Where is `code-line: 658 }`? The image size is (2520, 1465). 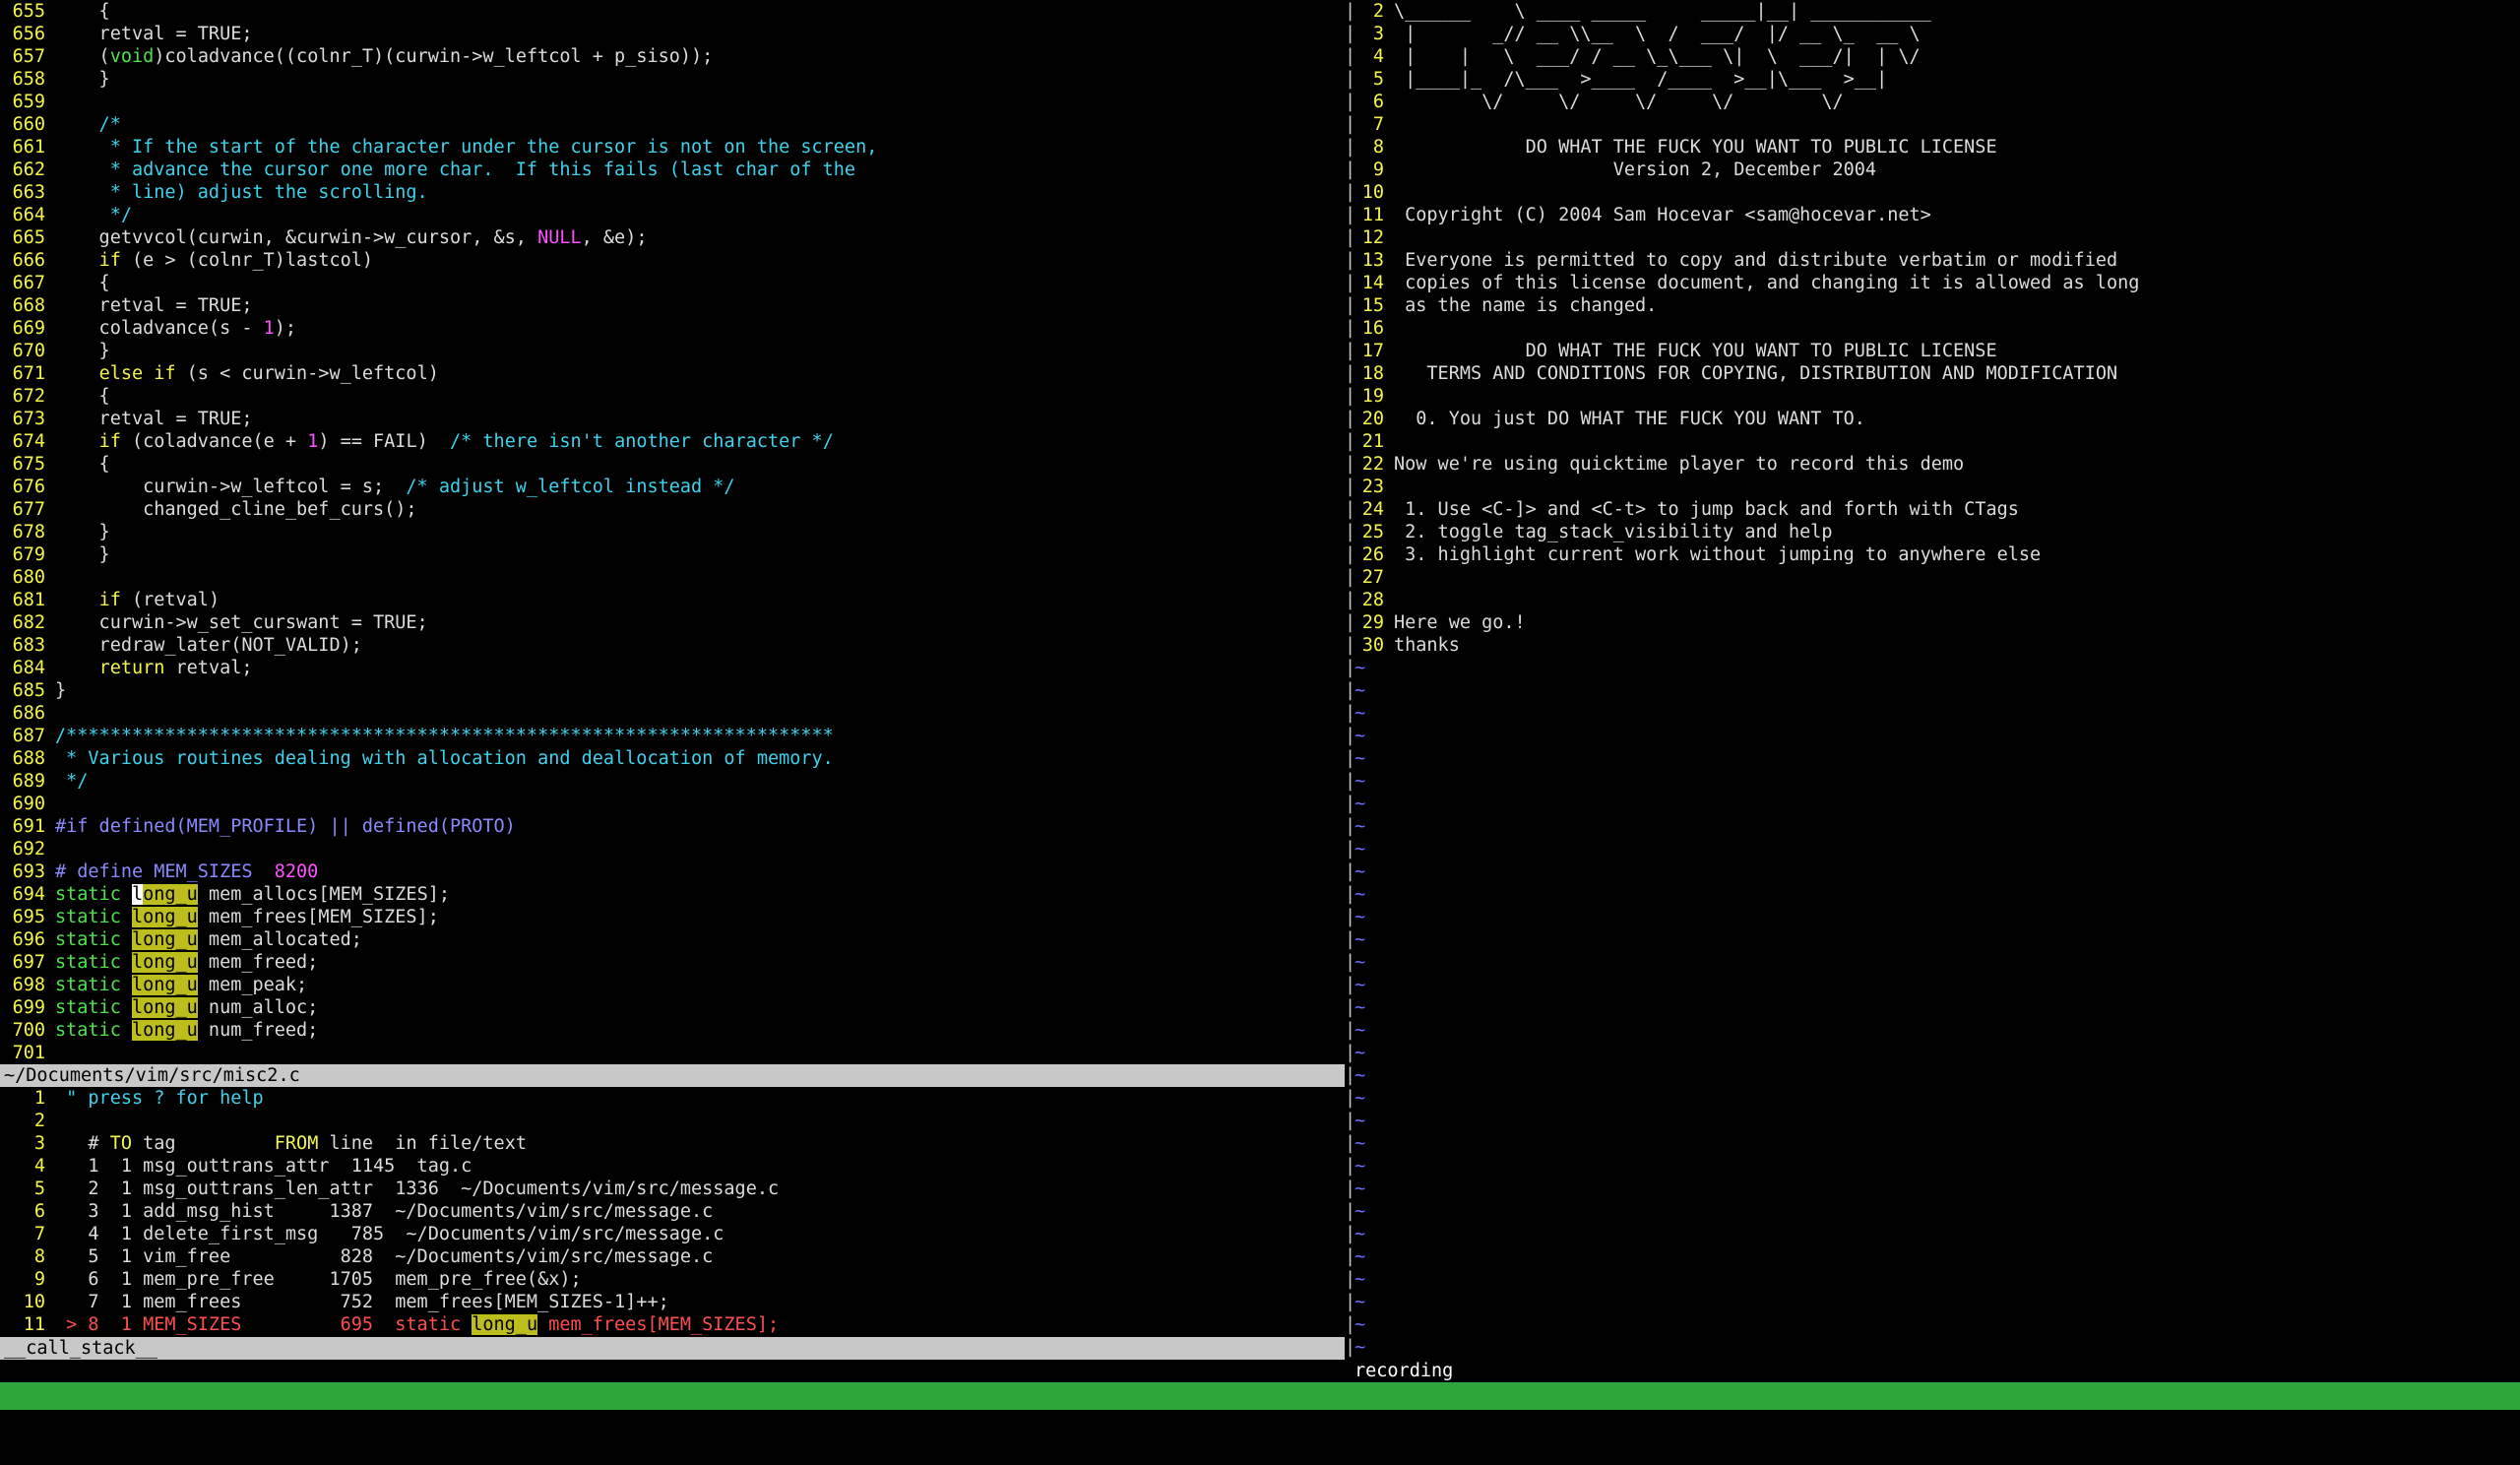
code-line: 658 } is located at coordinates (672, 79).